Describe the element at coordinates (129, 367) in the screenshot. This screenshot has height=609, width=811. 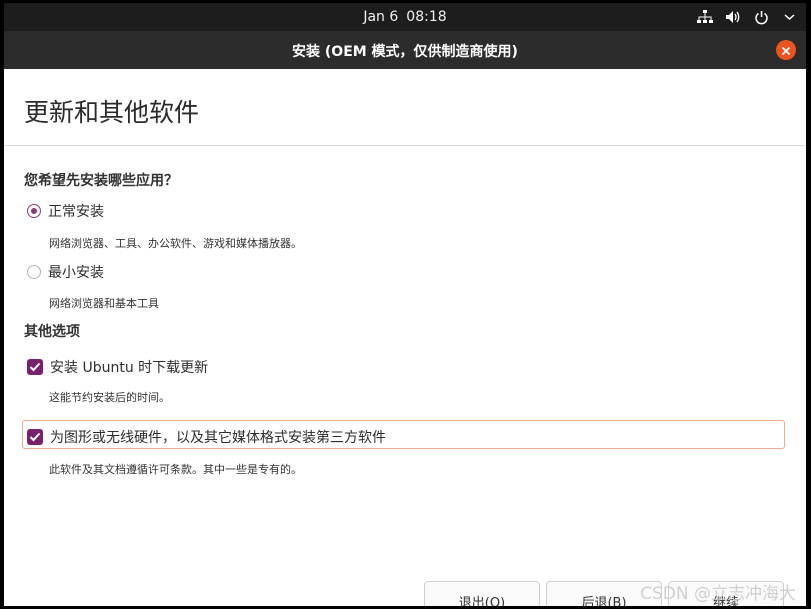
I see `download-updates-label: 安装 Ubuntu 时下载更新` at that location.